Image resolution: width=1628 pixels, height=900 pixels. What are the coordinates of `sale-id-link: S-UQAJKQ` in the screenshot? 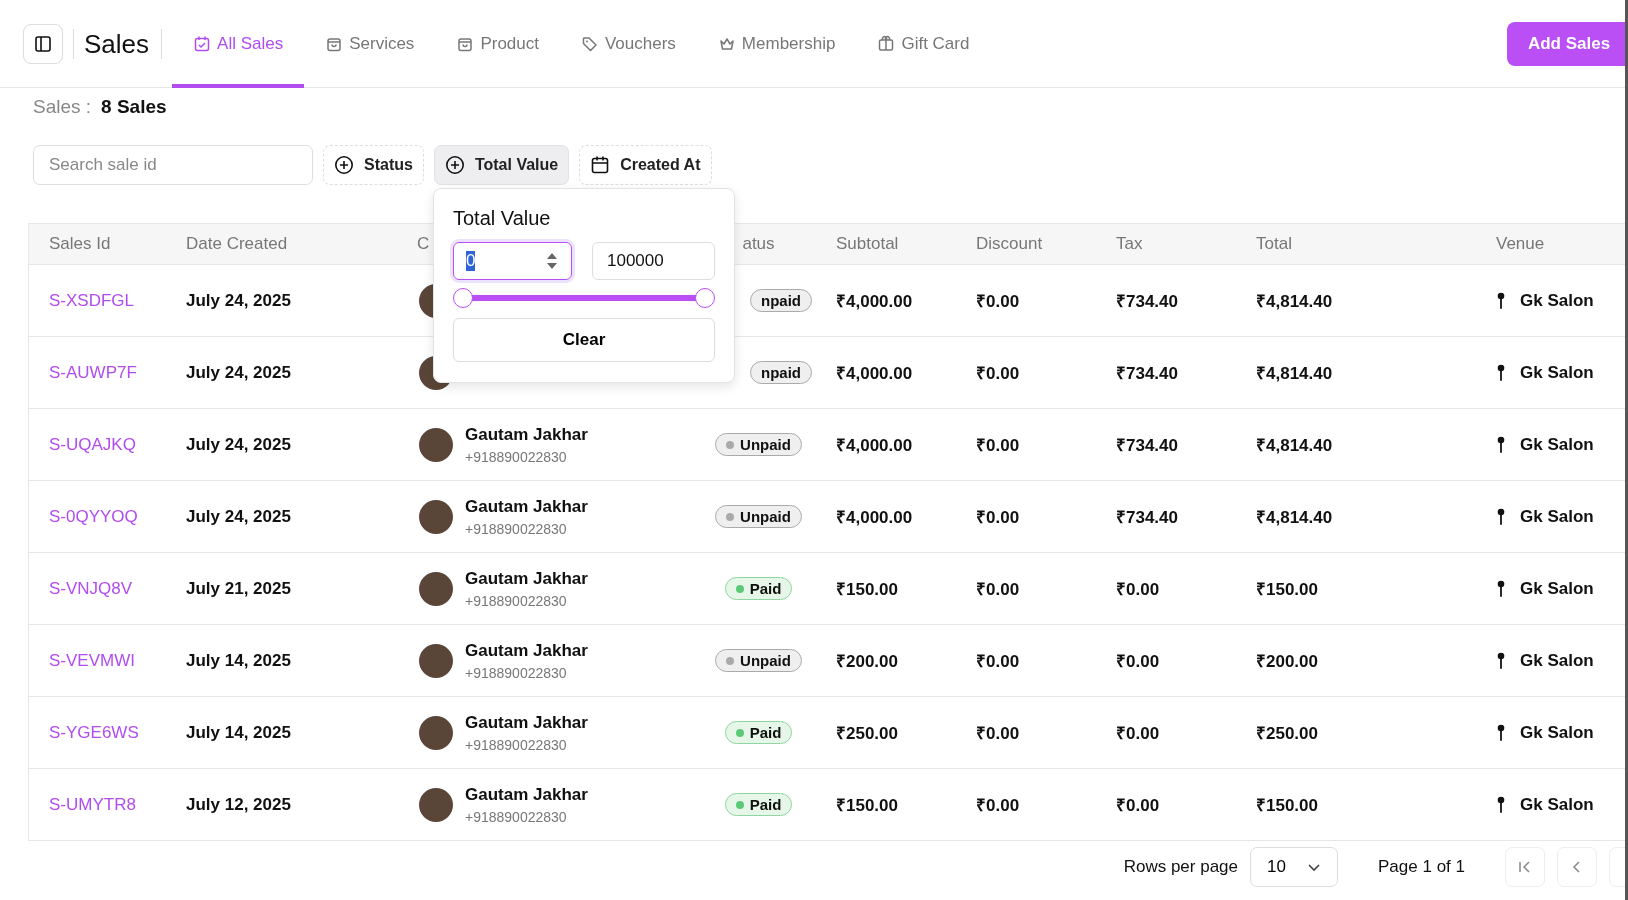 It's located at (92, 444).